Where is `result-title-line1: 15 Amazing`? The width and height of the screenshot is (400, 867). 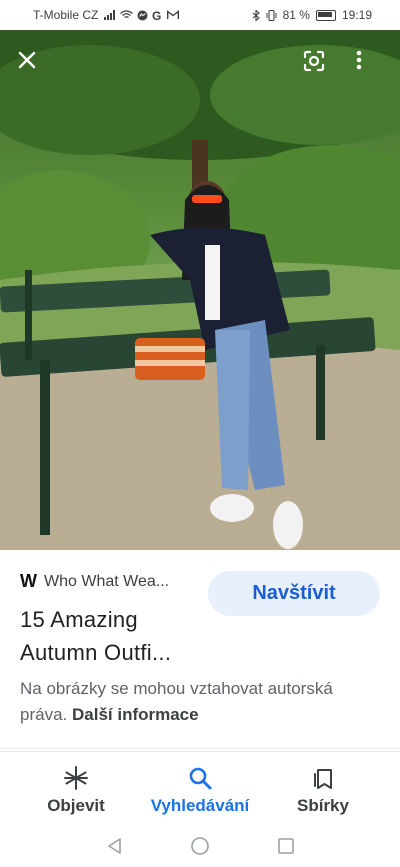 result-title-line1: 15 Amazing is located at coordinates (79, 619).